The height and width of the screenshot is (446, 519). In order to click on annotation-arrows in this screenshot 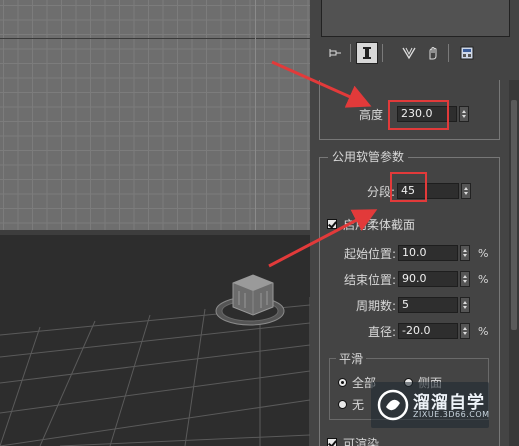, I will do `click(323, 164)`.